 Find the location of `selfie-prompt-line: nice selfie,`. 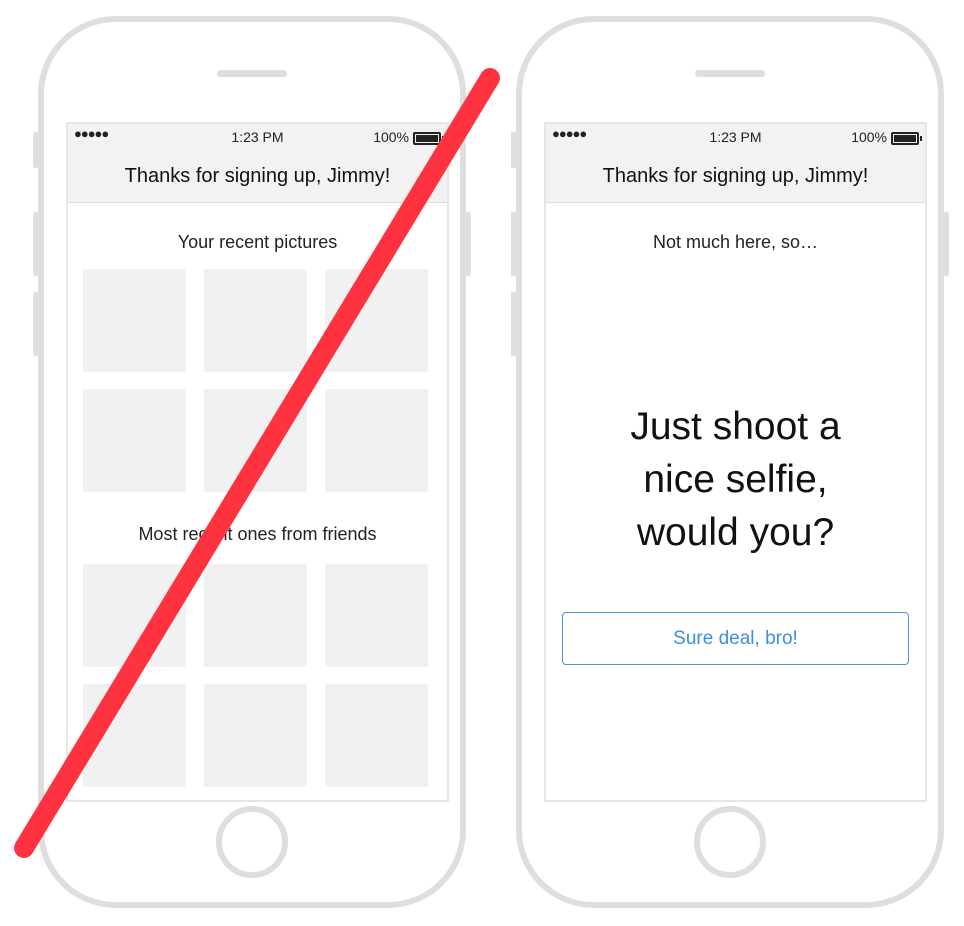

selfie-prompt-line: nice selfie, is located at coordinates (735, 479).